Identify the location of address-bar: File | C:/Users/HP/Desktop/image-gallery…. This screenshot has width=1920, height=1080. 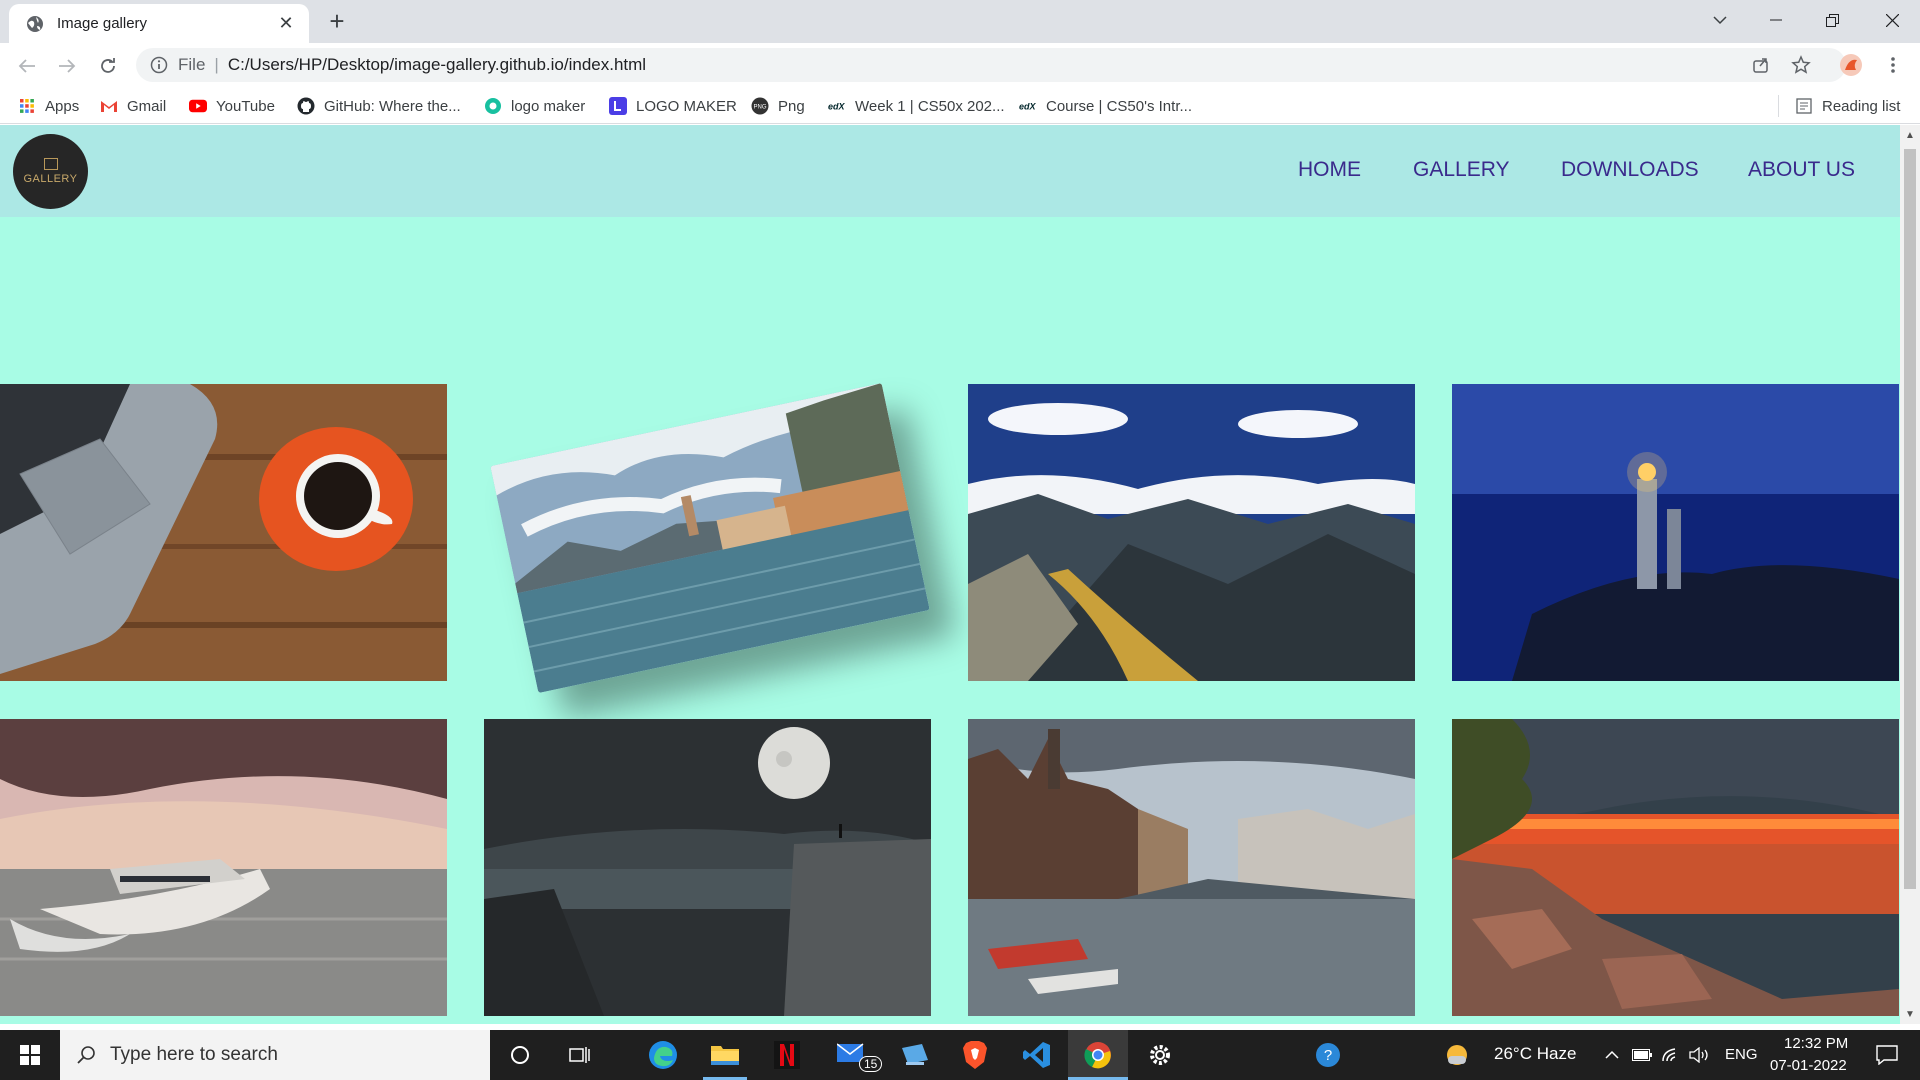
(991, 65).